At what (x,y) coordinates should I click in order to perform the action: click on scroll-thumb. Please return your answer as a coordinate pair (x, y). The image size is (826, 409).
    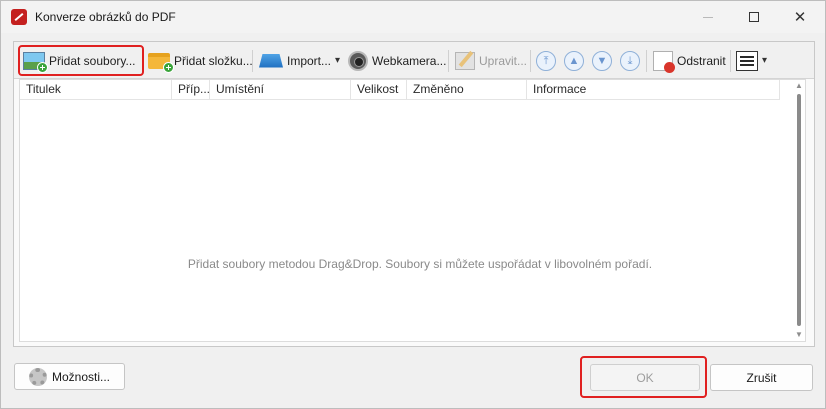
    Looking at the image, I should click on (799, 210).